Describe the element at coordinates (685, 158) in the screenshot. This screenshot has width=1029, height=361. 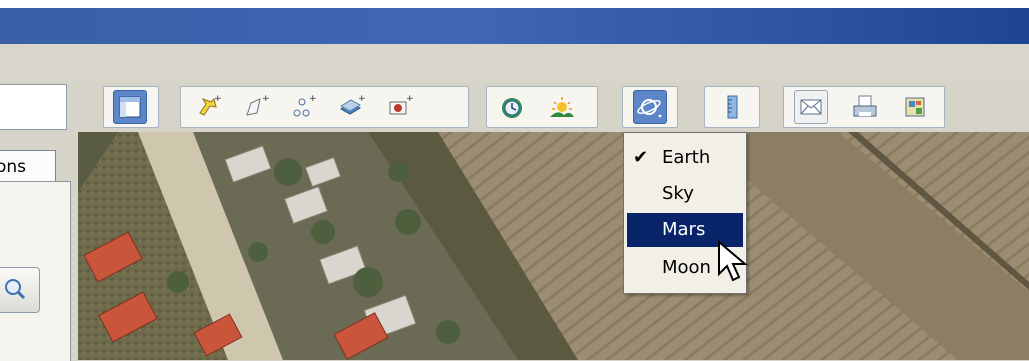
I see `menu-item-earth: ✔ Earth` at that location.